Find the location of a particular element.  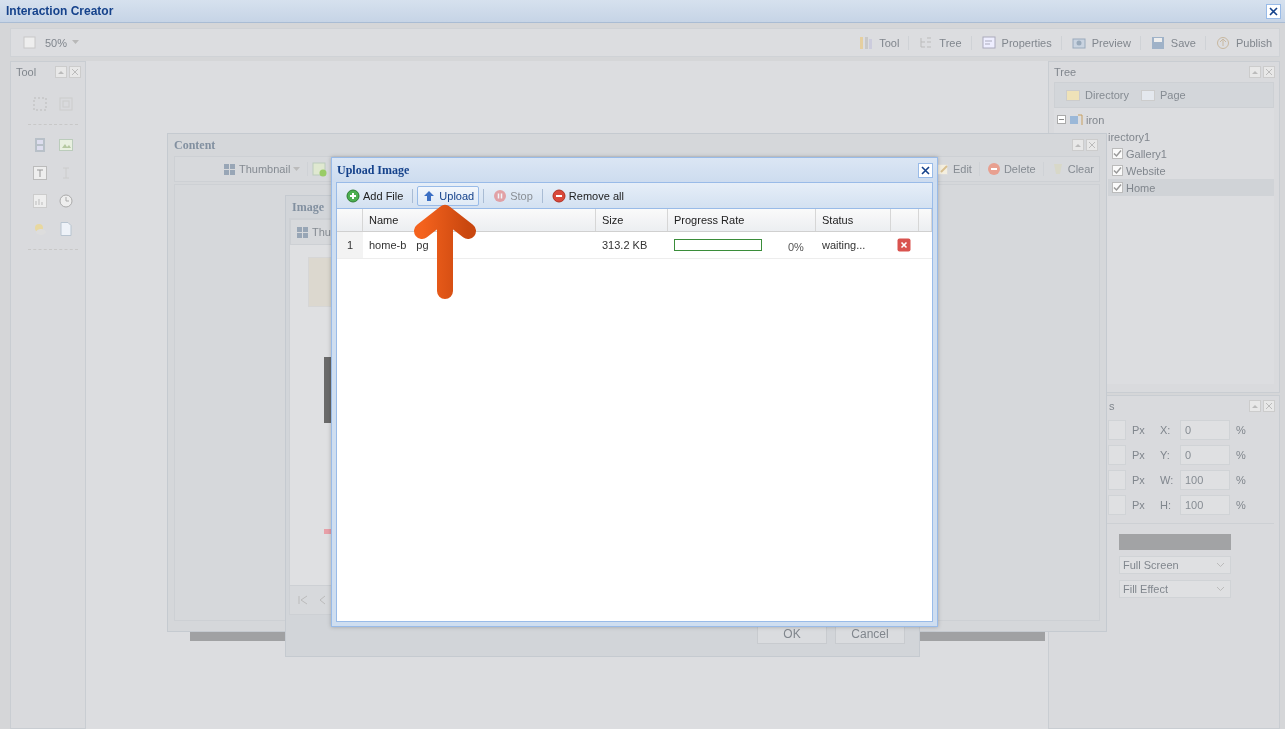

clock-icon is located at coordinates (66, 201).